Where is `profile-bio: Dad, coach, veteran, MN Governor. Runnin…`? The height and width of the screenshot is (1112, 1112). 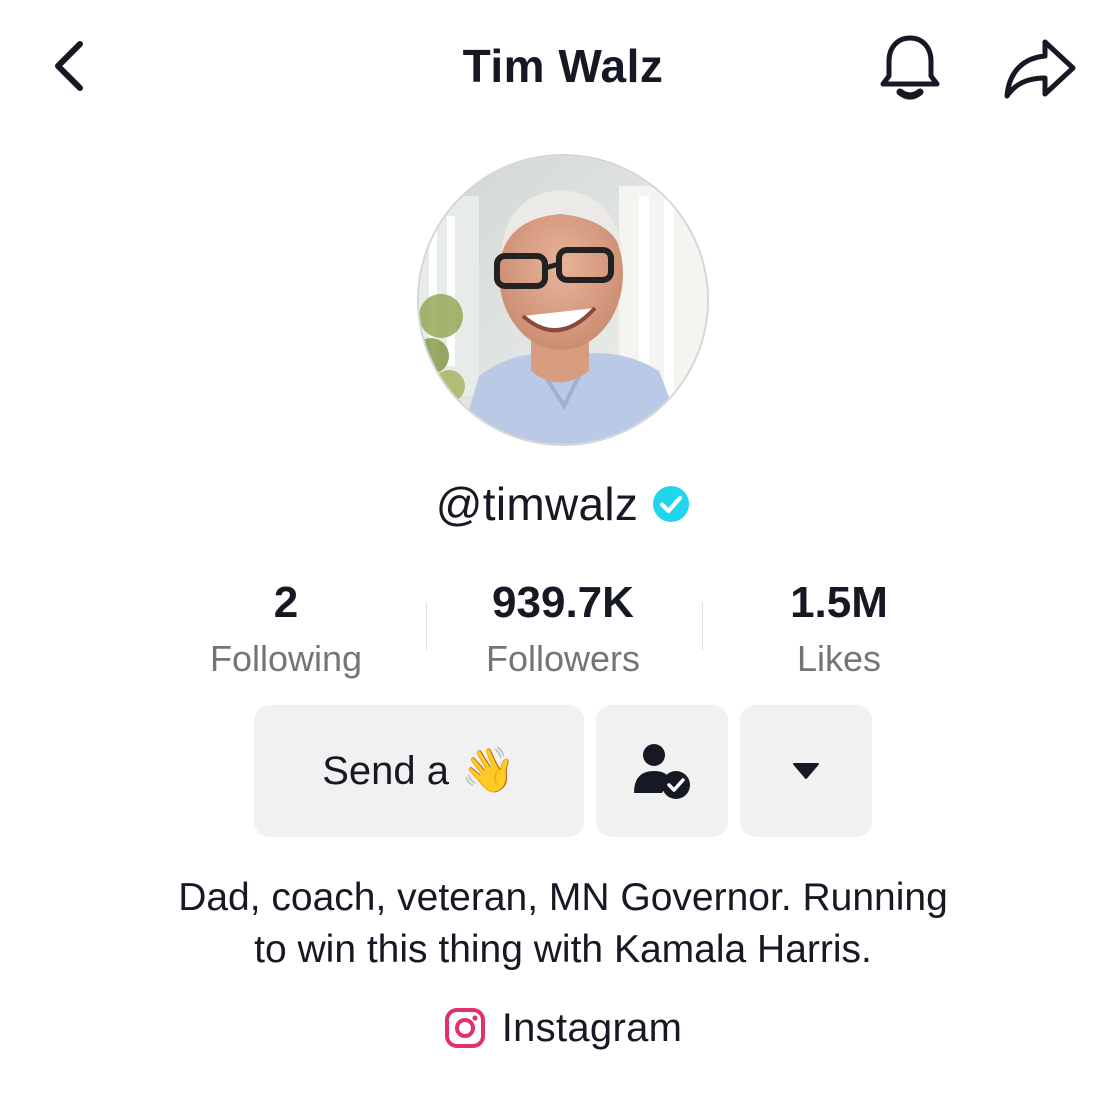 profile-bio: Dad, coach, veteran, MN Governor. Runnin… is located at coordinates (563, 923).